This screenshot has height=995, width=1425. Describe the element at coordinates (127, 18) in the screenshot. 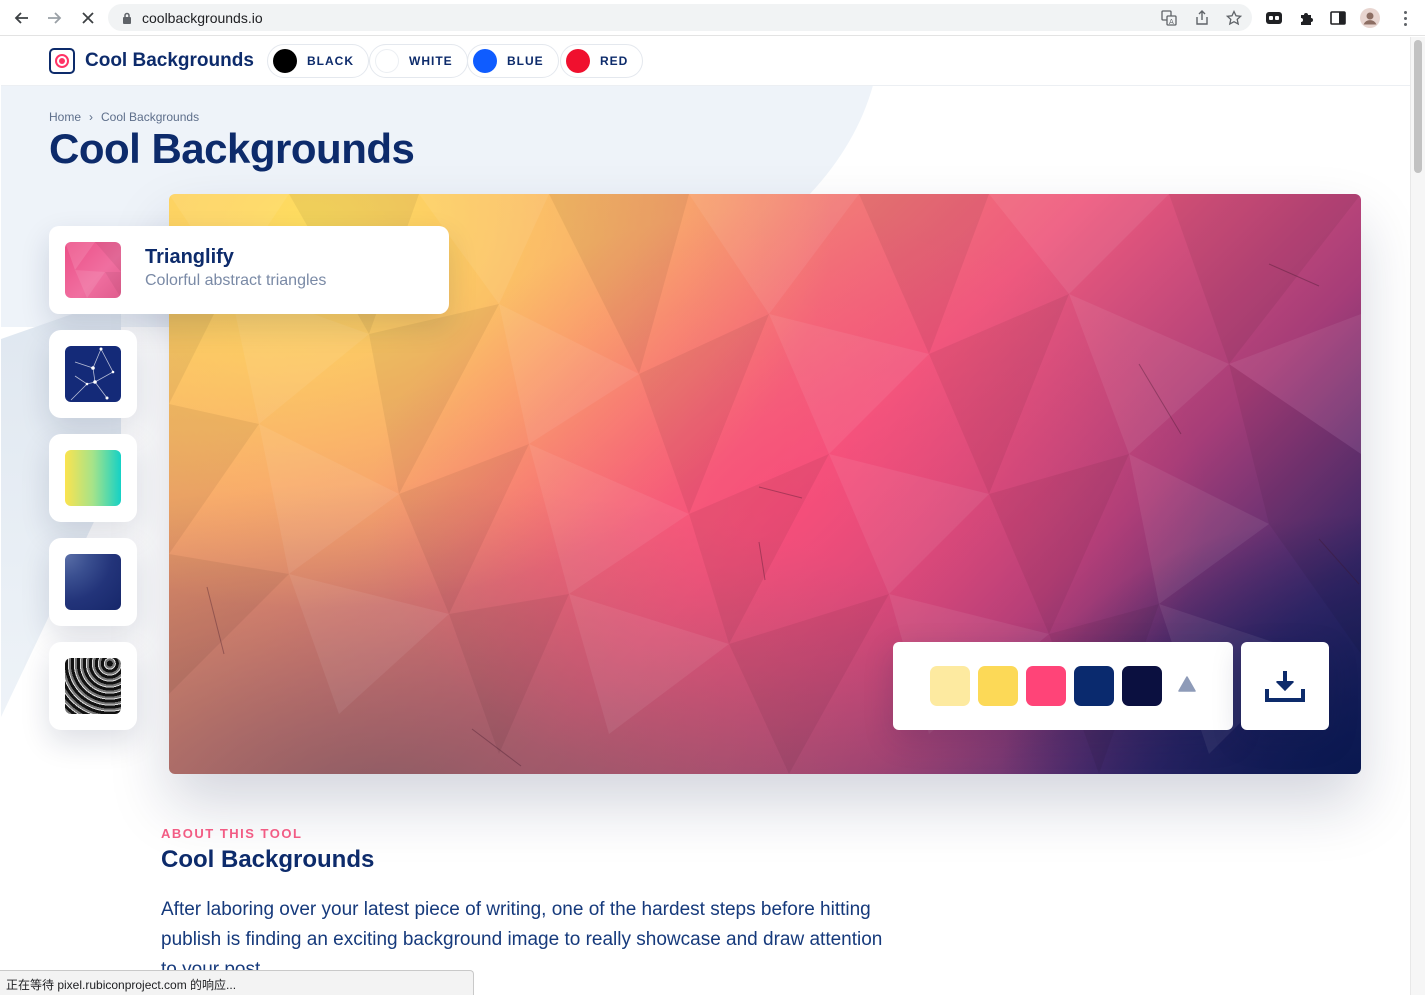

I see `lock-icon` at that location.